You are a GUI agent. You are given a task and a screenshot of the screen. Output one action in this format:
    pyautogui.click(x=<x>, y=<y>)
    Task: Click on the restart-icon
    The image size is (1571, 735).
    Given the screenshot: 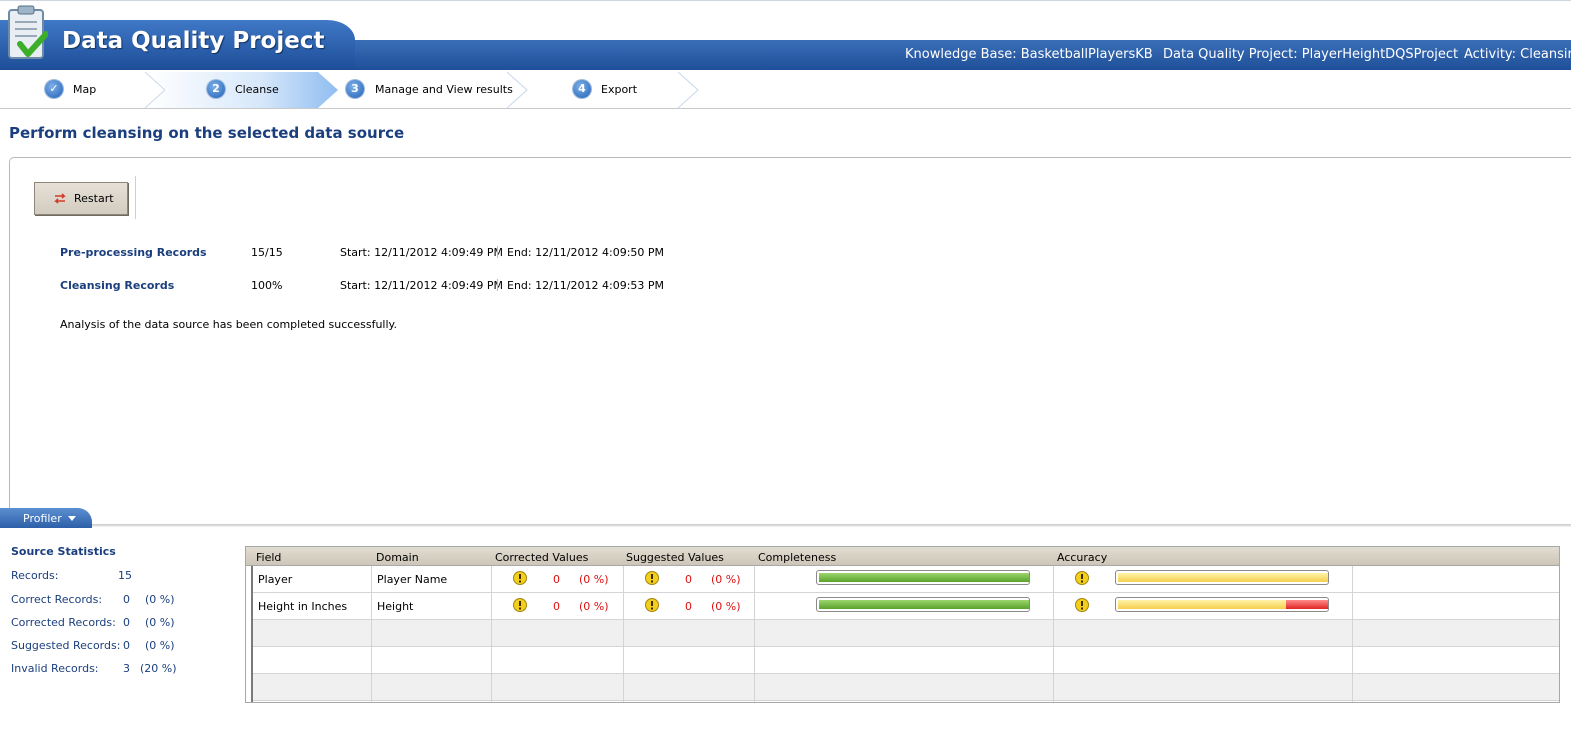 What is the action you would take?
    pyautogui.click(x=60, y=198)
    